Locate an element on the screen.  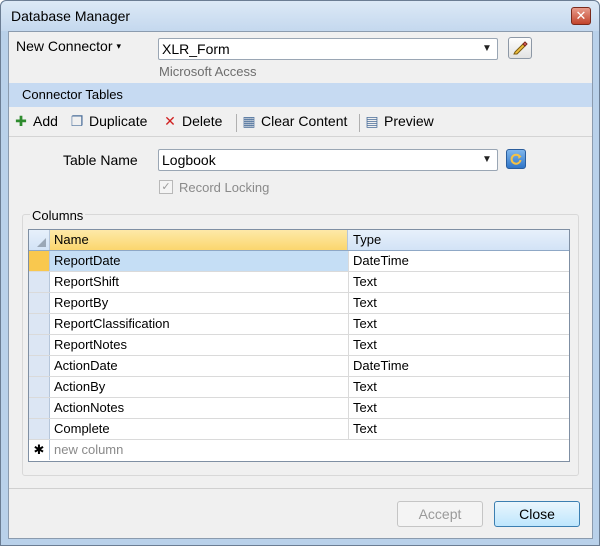
clear-content-button: ▦ Clear Content is located at coordinates (294, 121).